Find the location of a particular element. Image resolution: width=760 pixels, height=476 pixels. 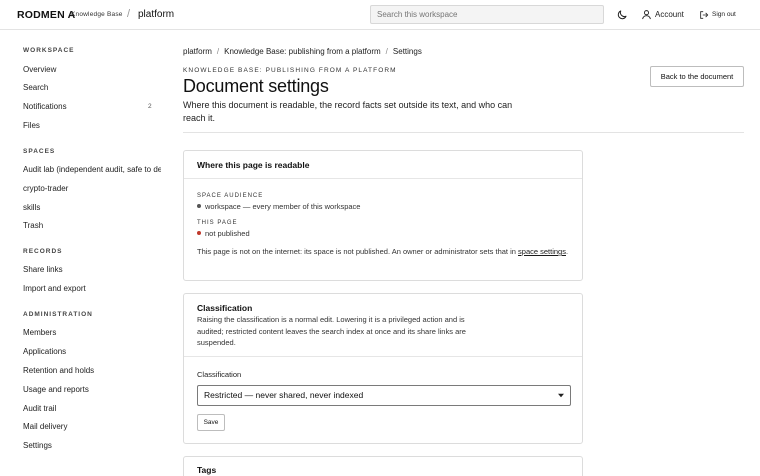

breadcrumb-item-settings: Settings is located at coordinates (407, 51).